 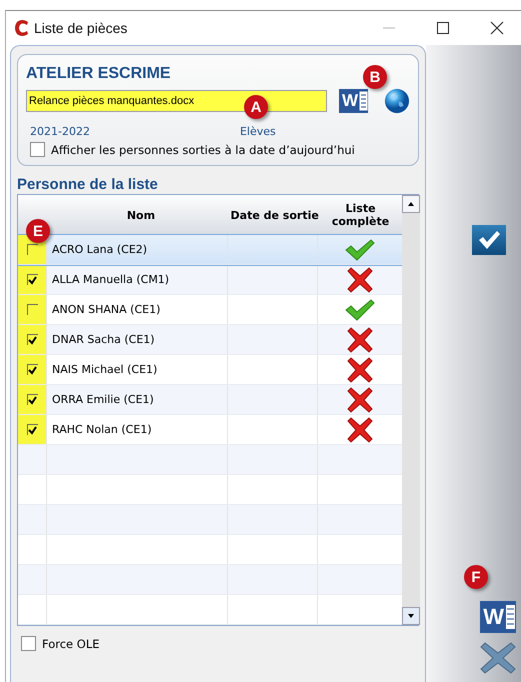 What do you see at coordinates (71, 643) in the screenshot?
I see `checkbox-label: Force OLE` at bounding box center [71, 643].